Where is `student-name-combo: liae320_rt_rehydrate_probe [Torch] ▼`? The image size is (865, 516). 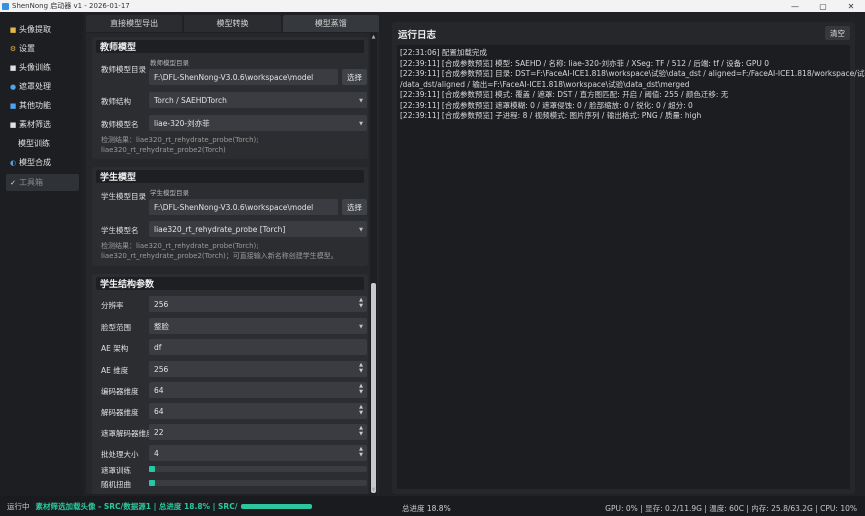 student-name-combo: liae320_rt_rehydrate_probe [Torch] ▼ is located at coordinates (258, 229).